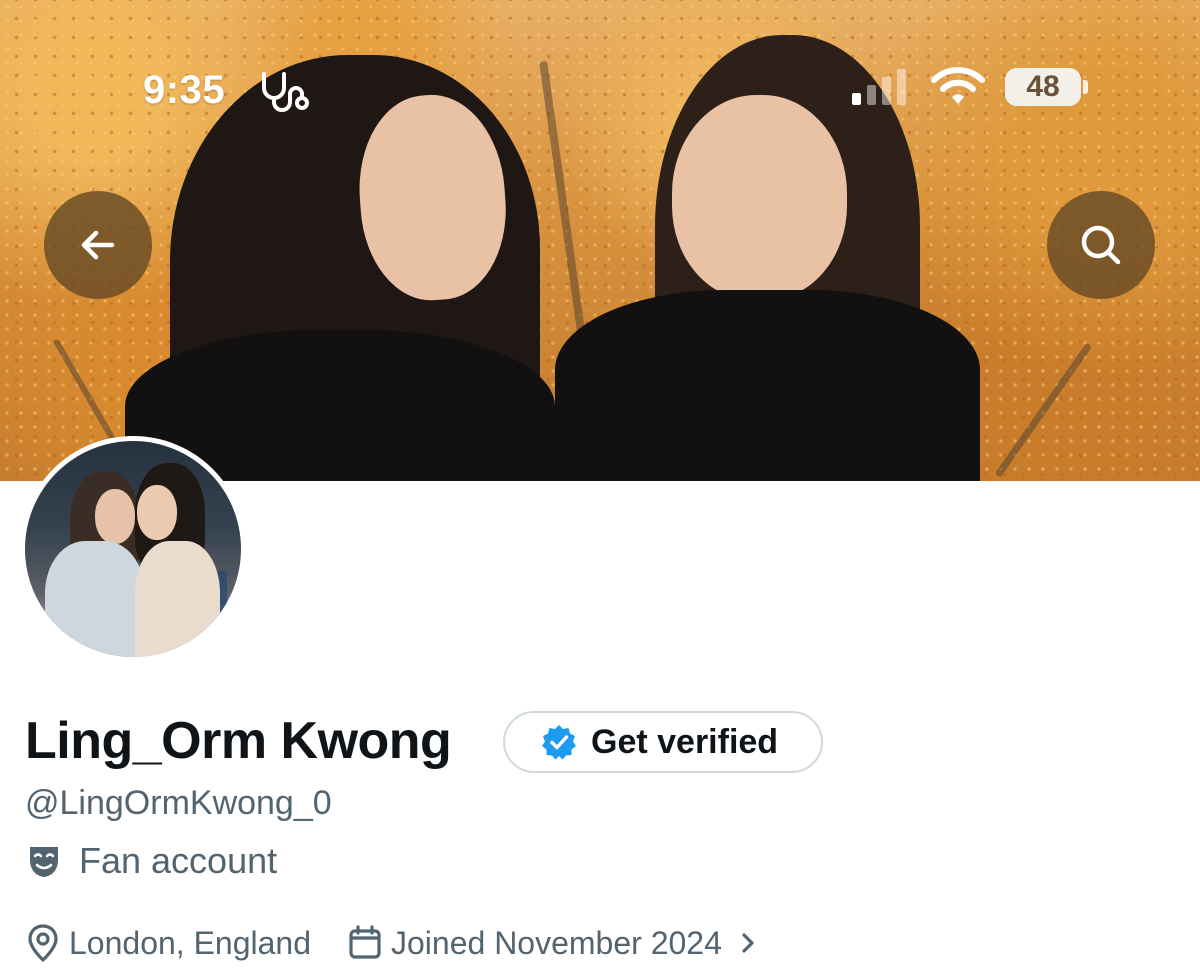 This screenshot has width=1200, height=973. What do you see at coordinates (190, 942) in the screenshot?
I see `location-label: London, England` at bounding box center [190, 942].